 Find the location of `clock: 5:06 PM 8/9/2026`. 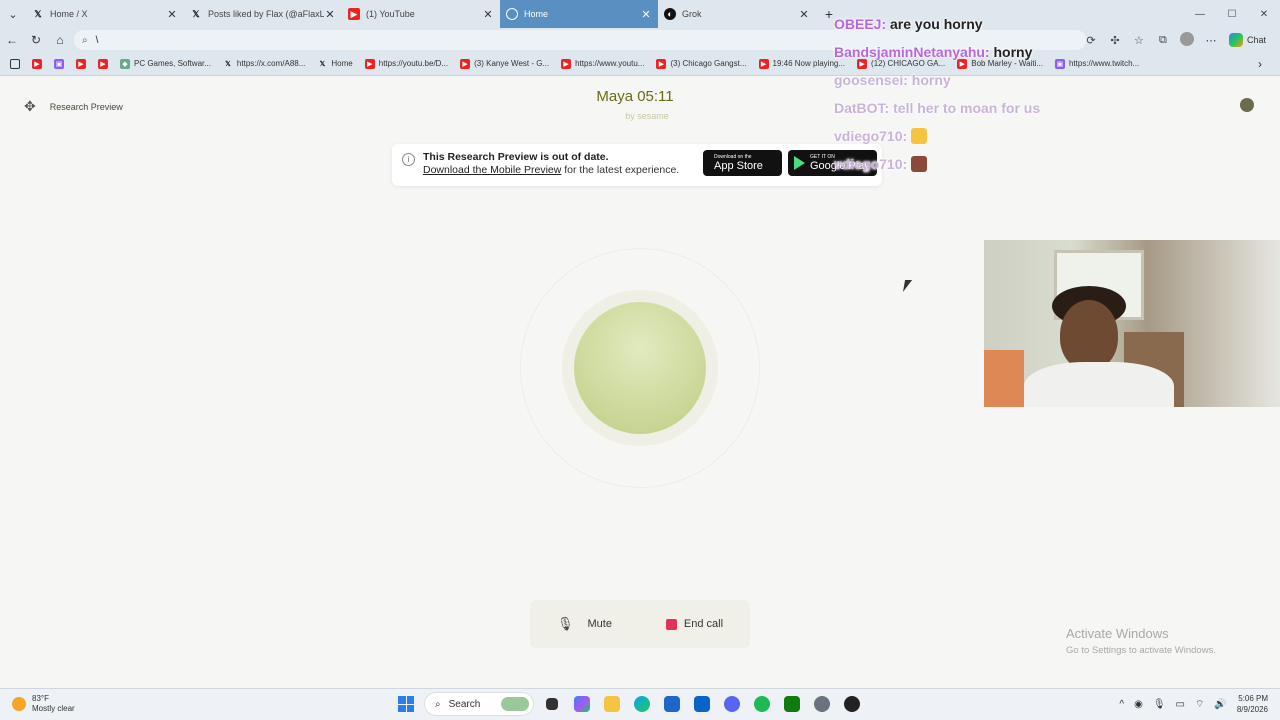

clock: 5:06 PM 8/9/2026 is located at coordinates (1252, 704).